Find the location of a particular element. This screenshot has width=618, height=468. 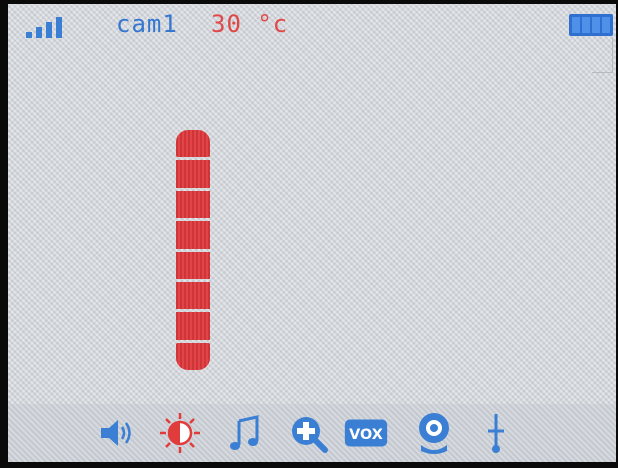

speaker-volume-icon is located at coordinates (116, 433).